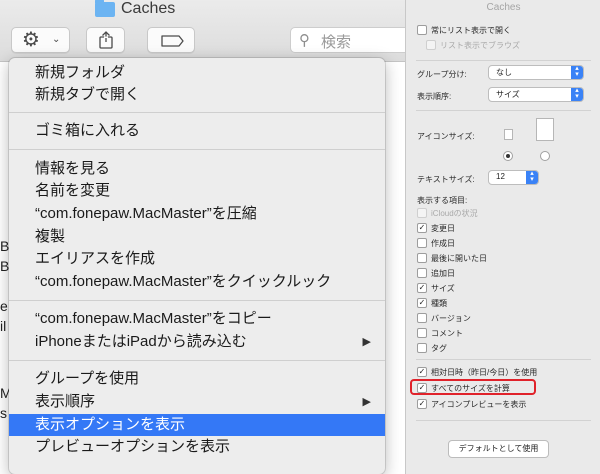  I want to click on menu-item-import-from-iphone: iPhoneまたはiPadから読み込む ▶, so click(197, 342).